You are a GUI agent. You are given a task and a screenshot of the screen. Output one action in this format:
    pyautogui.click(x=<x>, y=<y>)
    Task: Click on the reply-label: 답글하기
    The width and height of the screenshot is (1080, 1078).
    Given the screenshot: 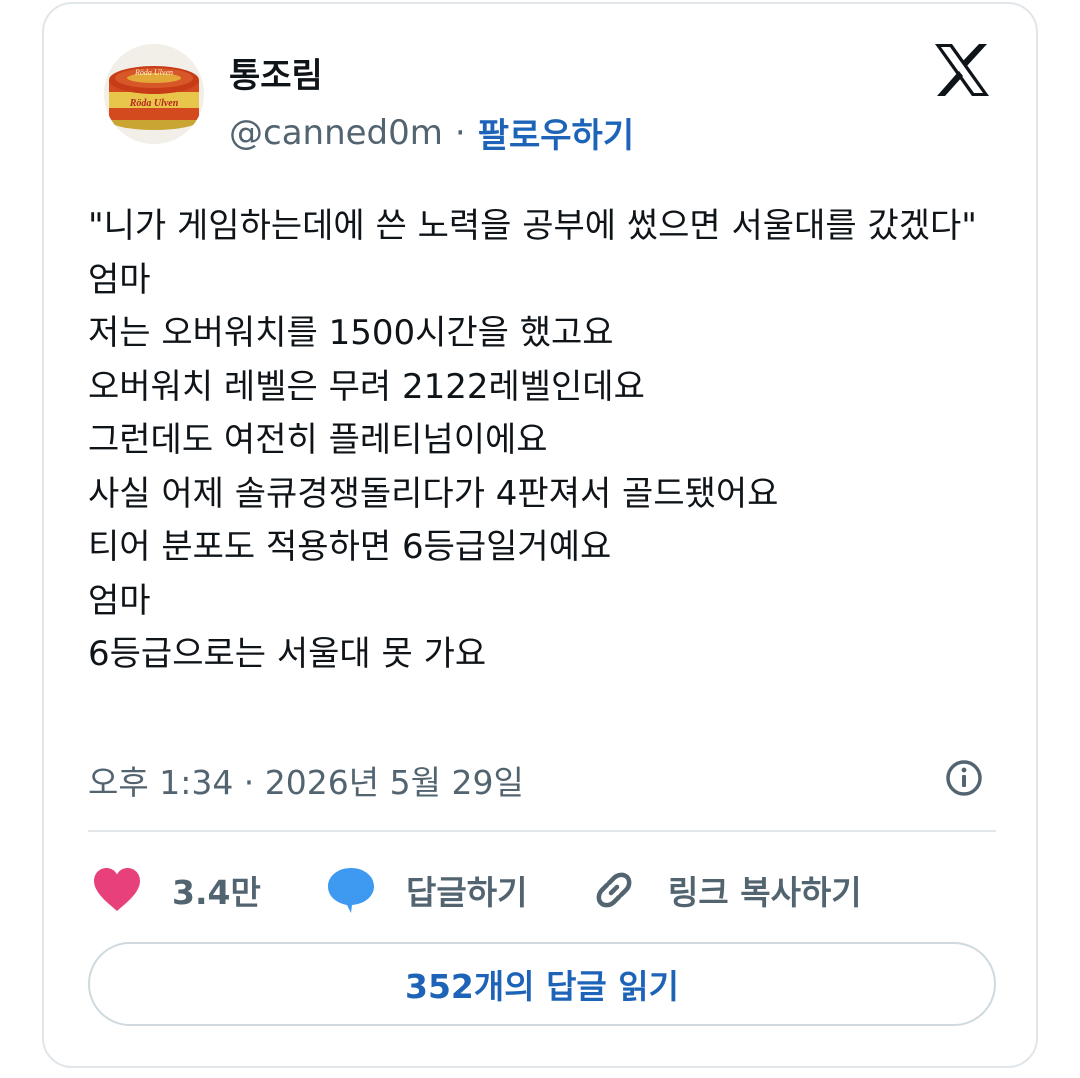 What is the action you would take?
    pyautogui.click(x=467, y=892)
    